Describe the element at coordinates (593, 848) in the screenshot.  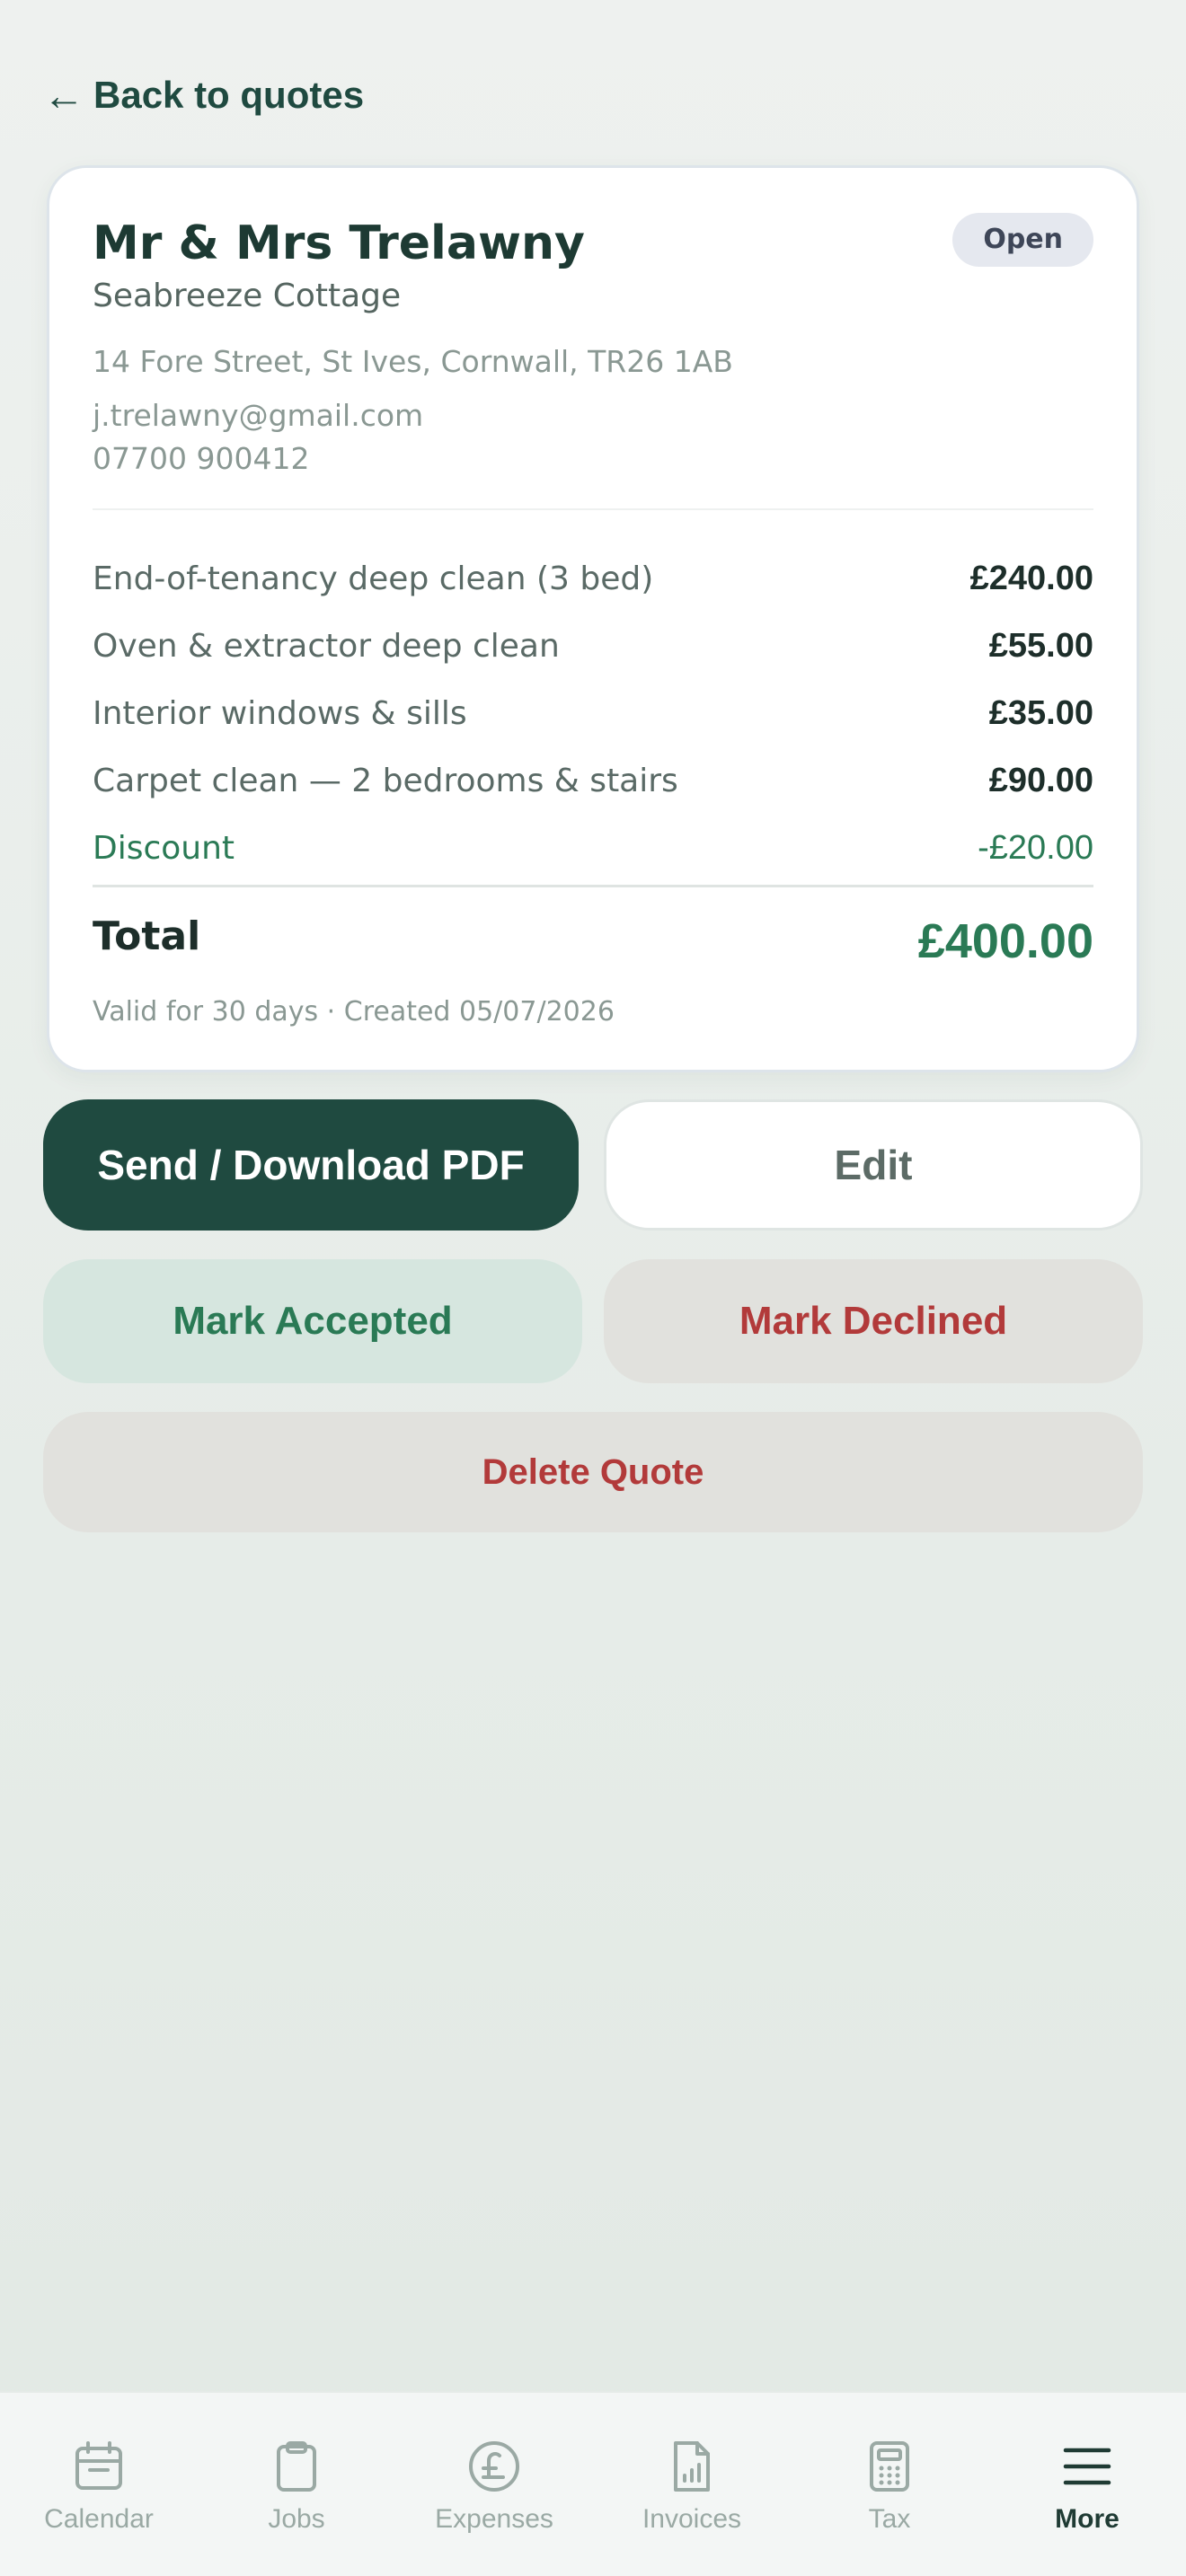
I see `discount-row: Discount -£20.00` at that location.